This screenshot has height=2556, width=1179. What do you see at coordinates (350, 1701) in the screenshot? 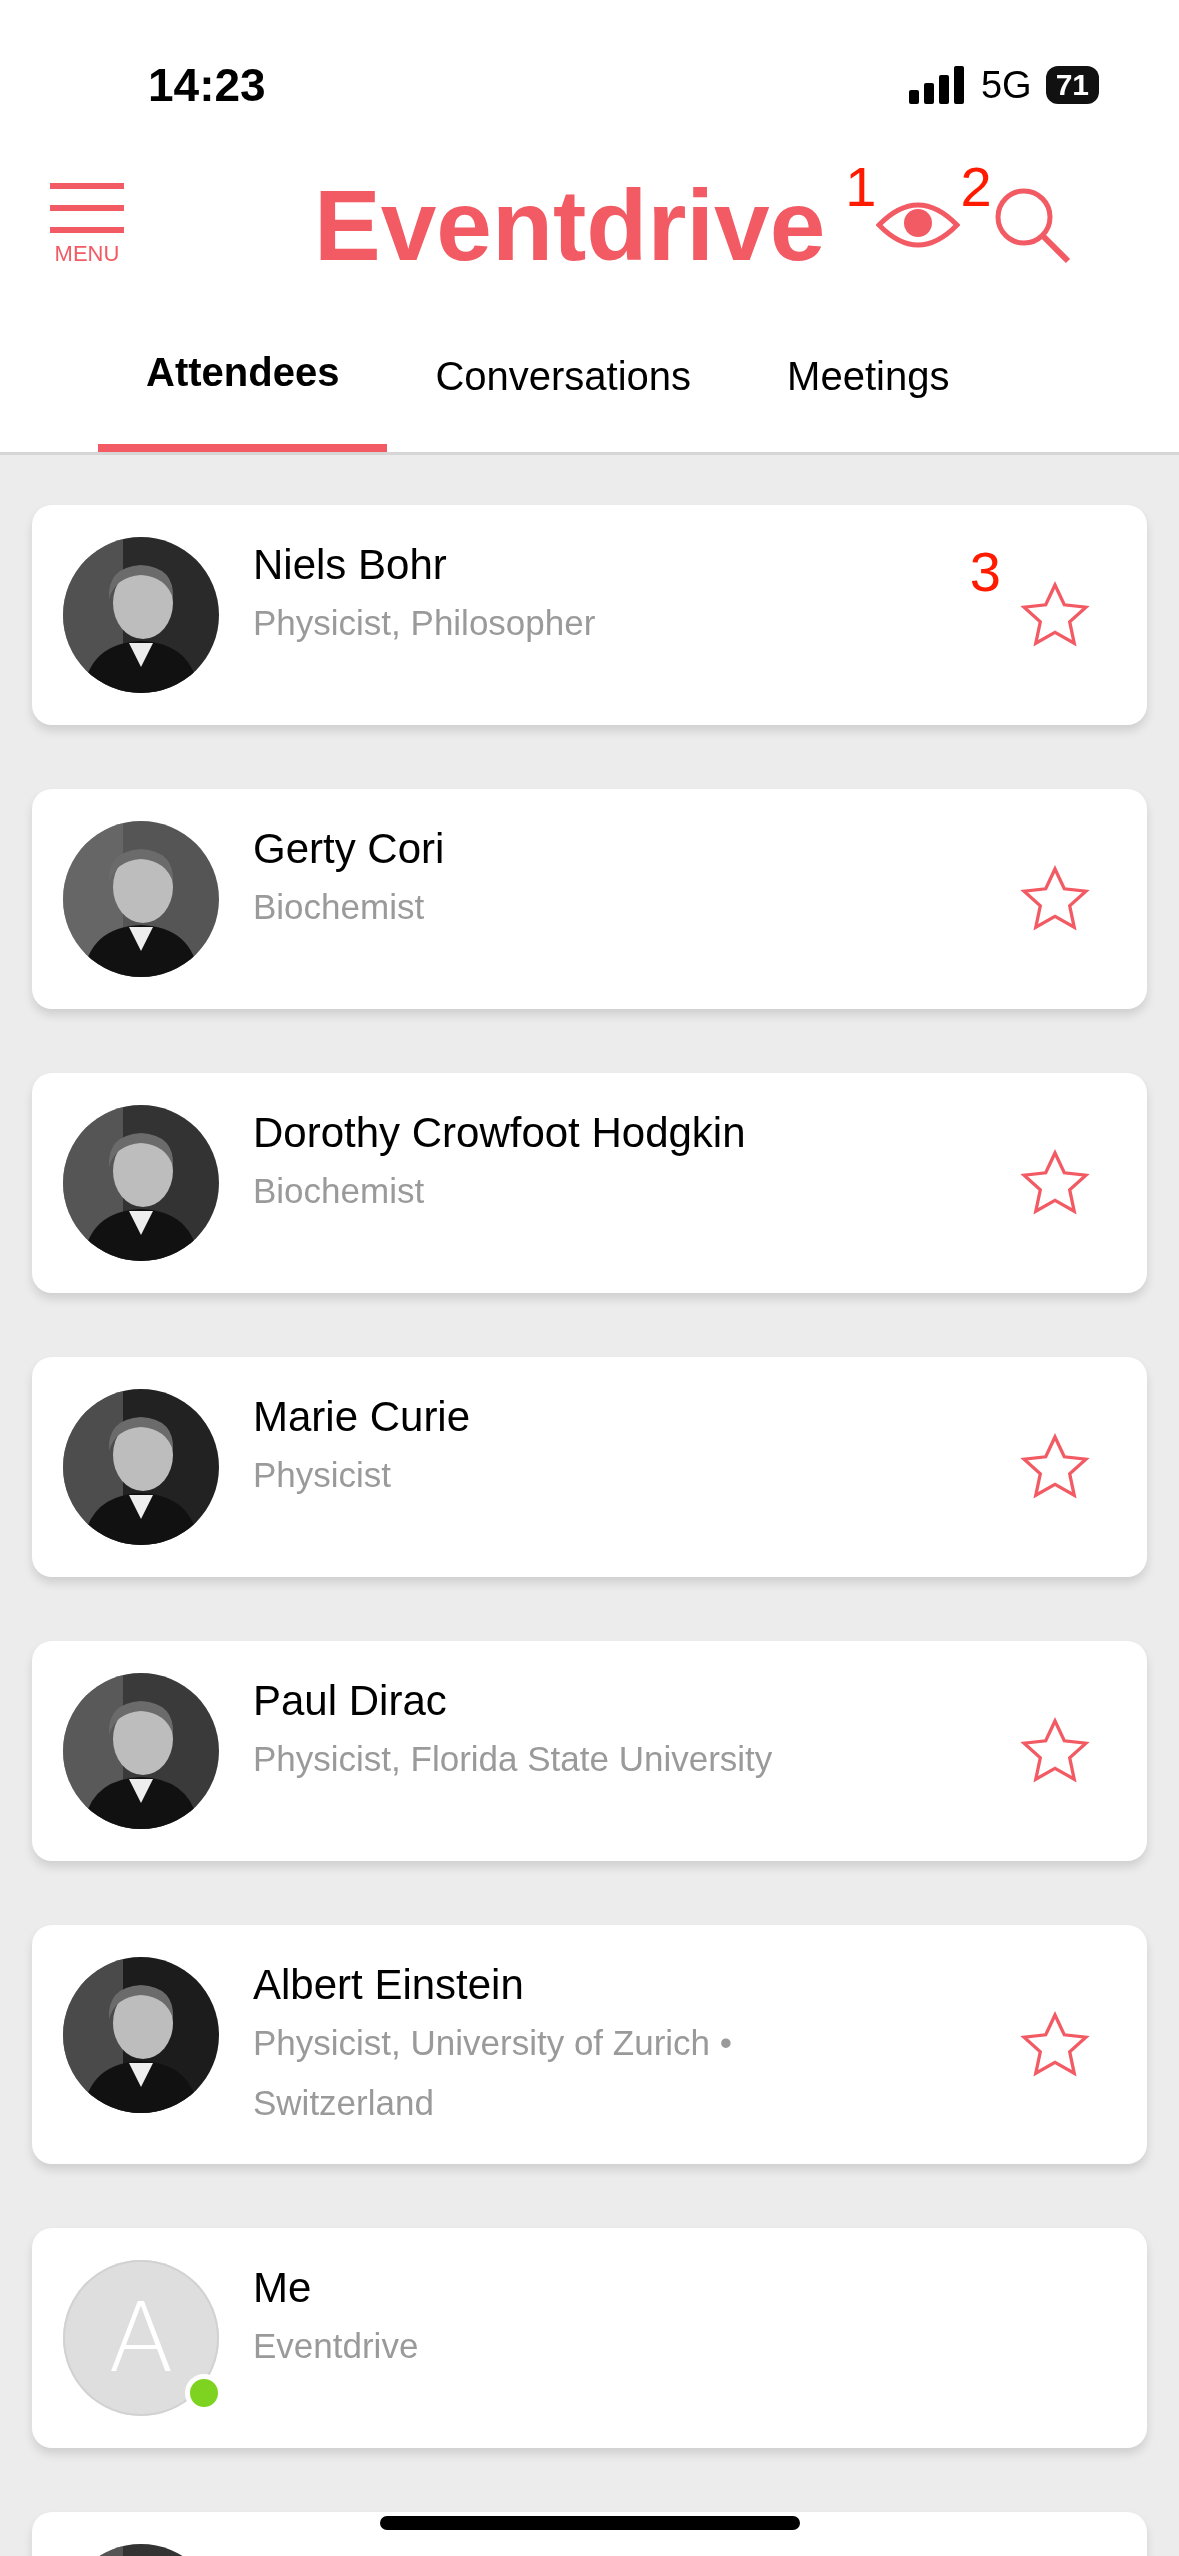
I see `attendee-name: Paul Dirac` at bounding box center [350, 1701].